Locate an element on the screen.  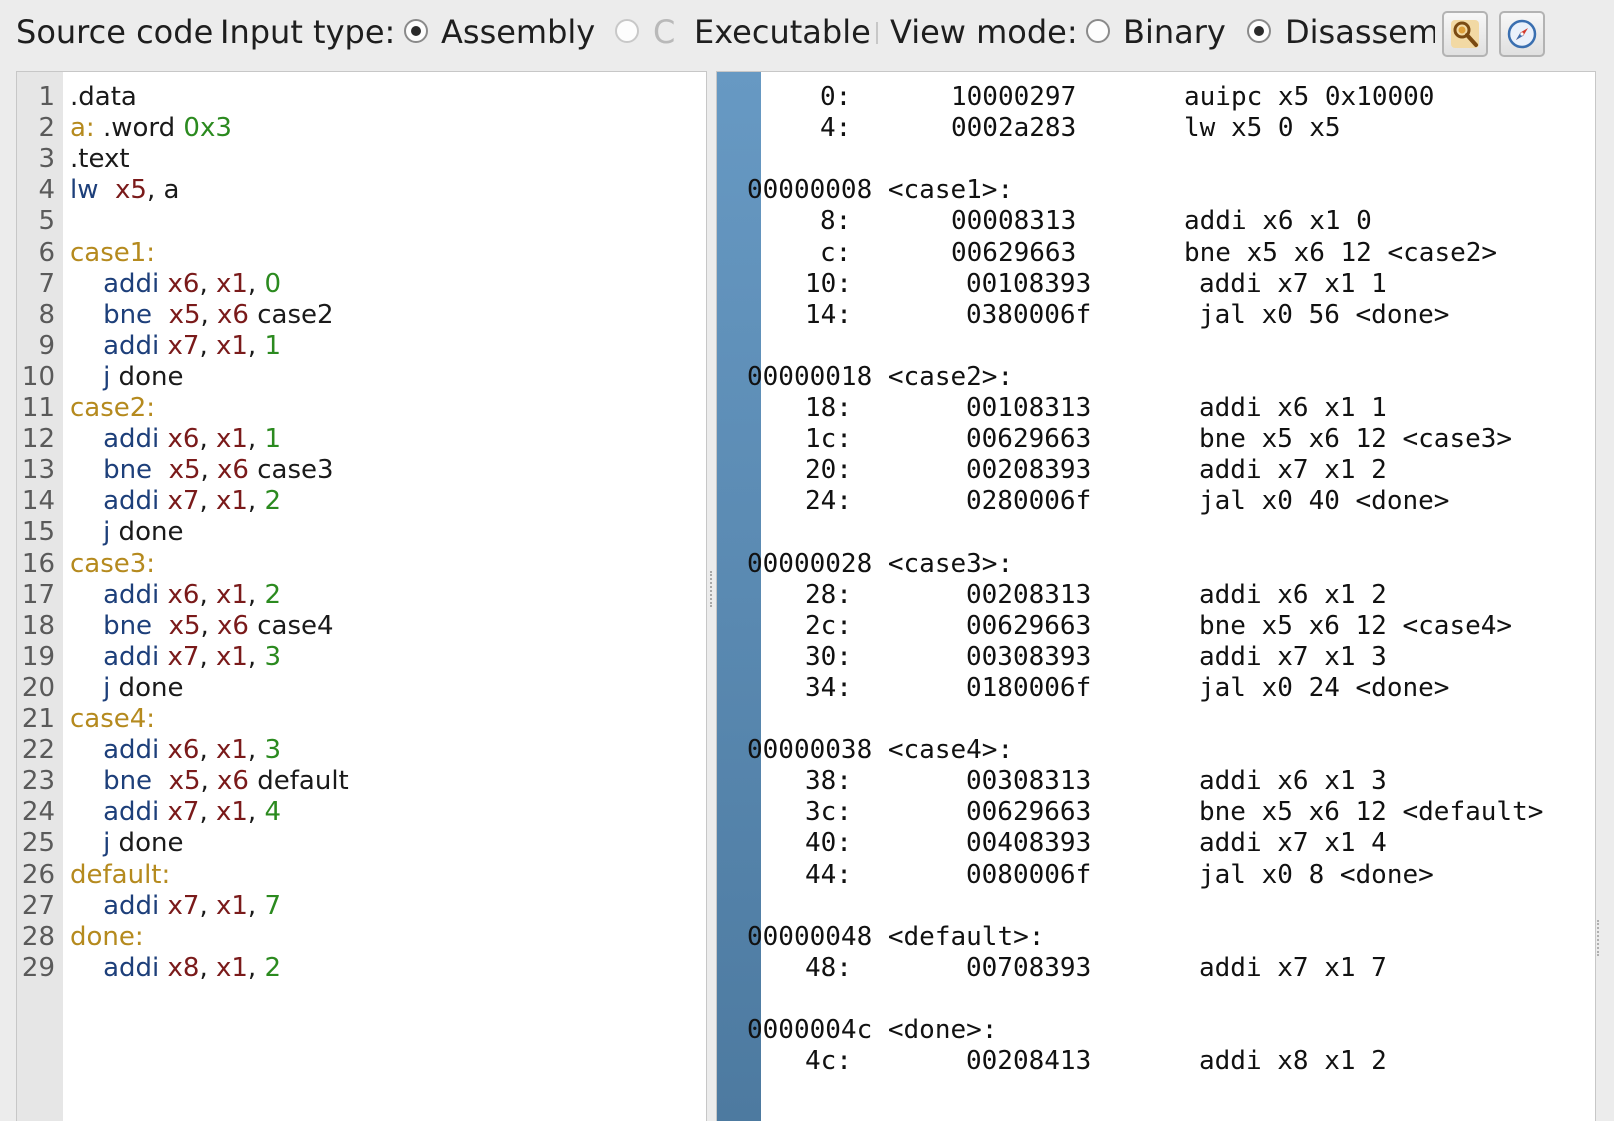
disassembly-section-header: 0000004c <done>: is located at coordinates (872, 1030).